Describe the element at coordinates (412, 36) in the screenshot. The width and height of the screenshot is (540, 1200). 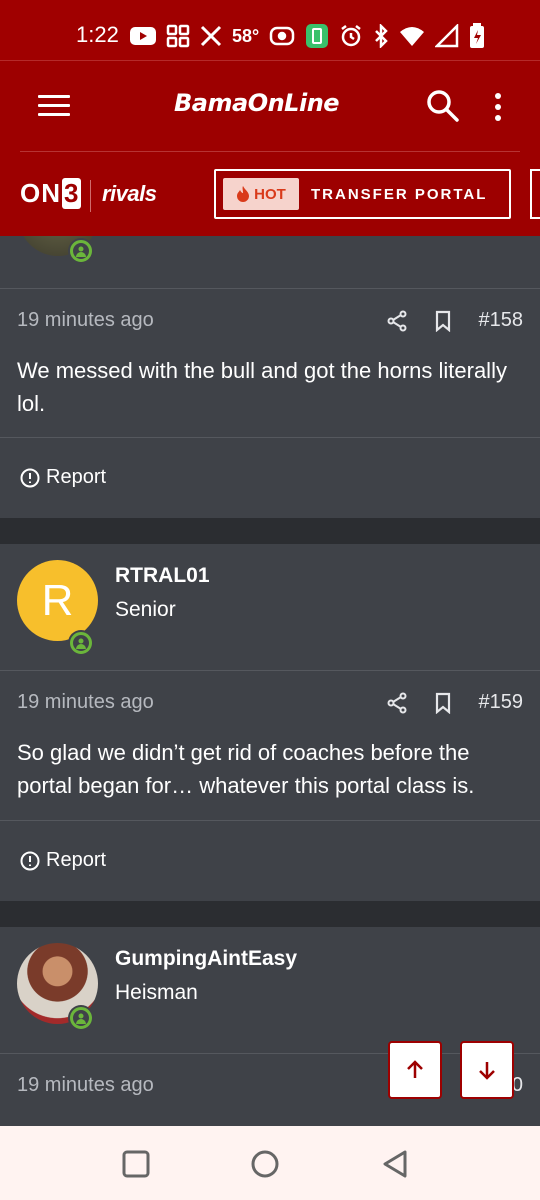
I see `wifi-icon` at that location.